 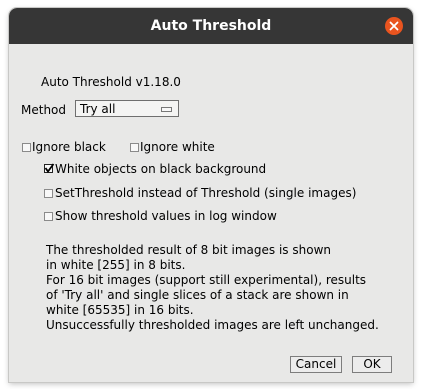 I want to click on ok-button: OK, so click(x=372, y=364).